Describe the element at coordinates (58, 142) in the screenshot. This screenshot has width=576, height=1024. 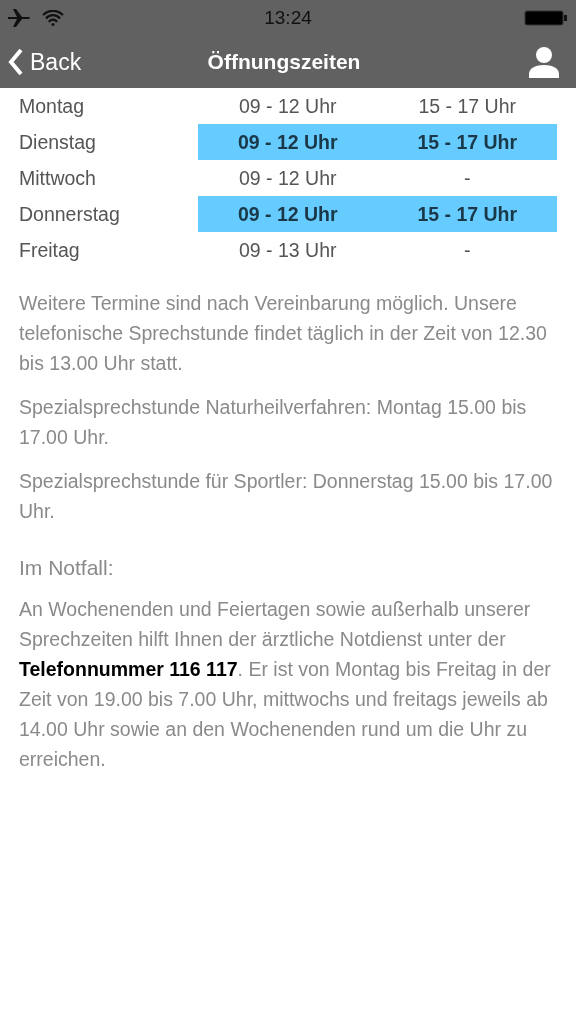
I see `day-label: Dienstag` at that location.